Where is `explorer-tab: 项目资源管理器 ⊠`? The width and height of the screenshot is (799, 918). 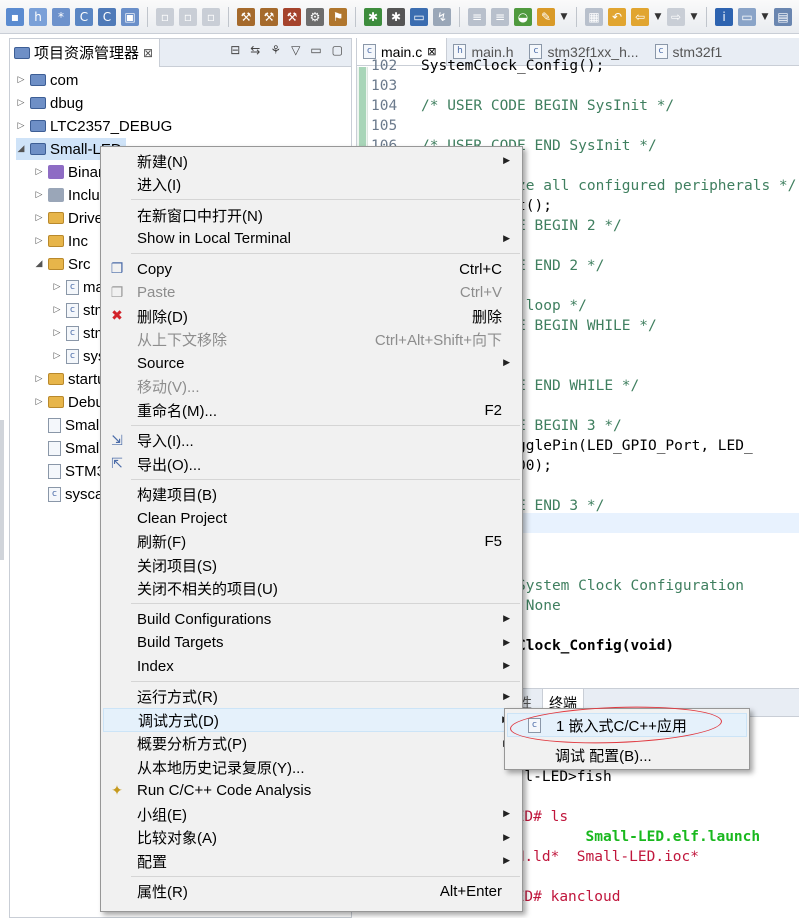 explorer-tab: 项目资源管理器 ⊠ is located at coordinates (85, 52).